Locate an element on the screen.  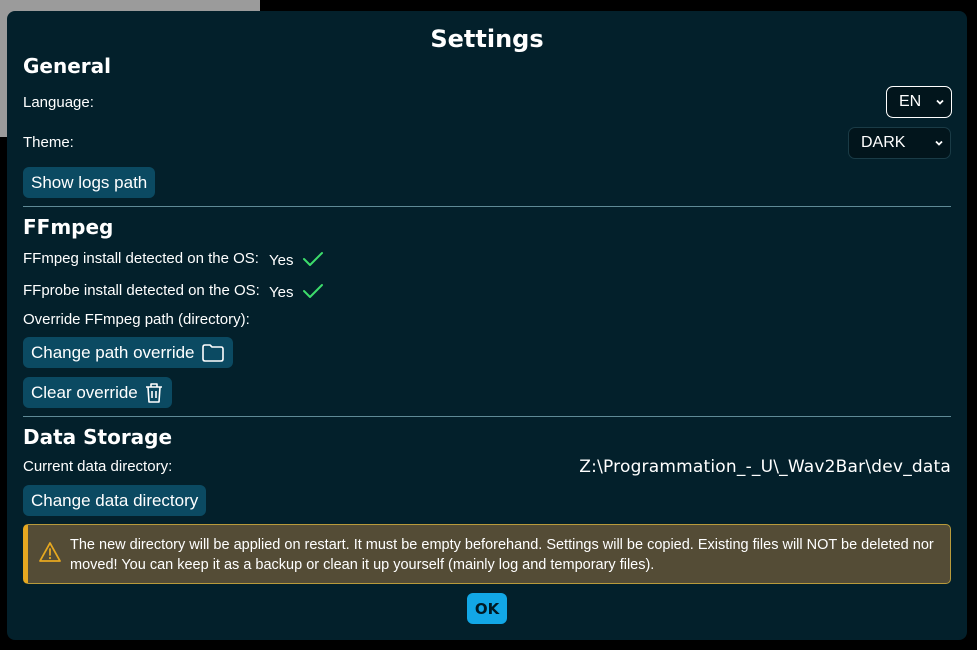
change-path-override-button: Change path override is located at coordinates (128, 352).